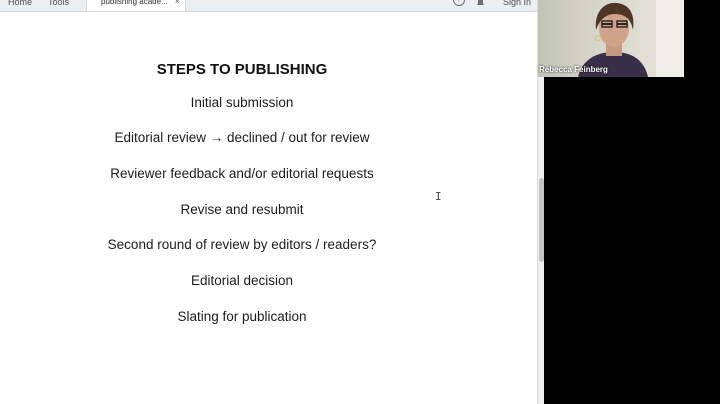 The height and width of the screenshot is (404, 720). Describe the element at coordinates (480, 3) in the screenshot. I see `notification-bell-icon` at that location.